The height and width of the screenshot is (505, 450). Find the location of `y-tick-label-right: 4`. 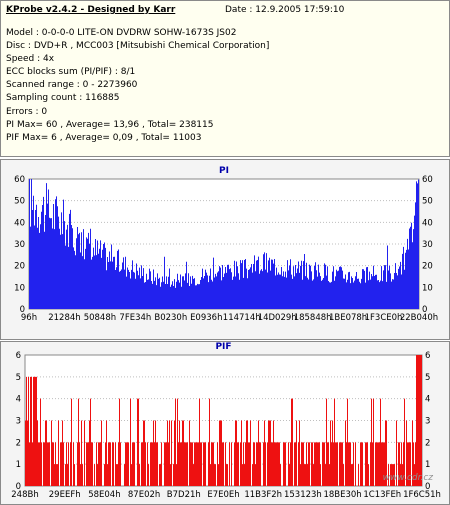

y-tick-label-right: 4 is located at coordinates (427, 400).